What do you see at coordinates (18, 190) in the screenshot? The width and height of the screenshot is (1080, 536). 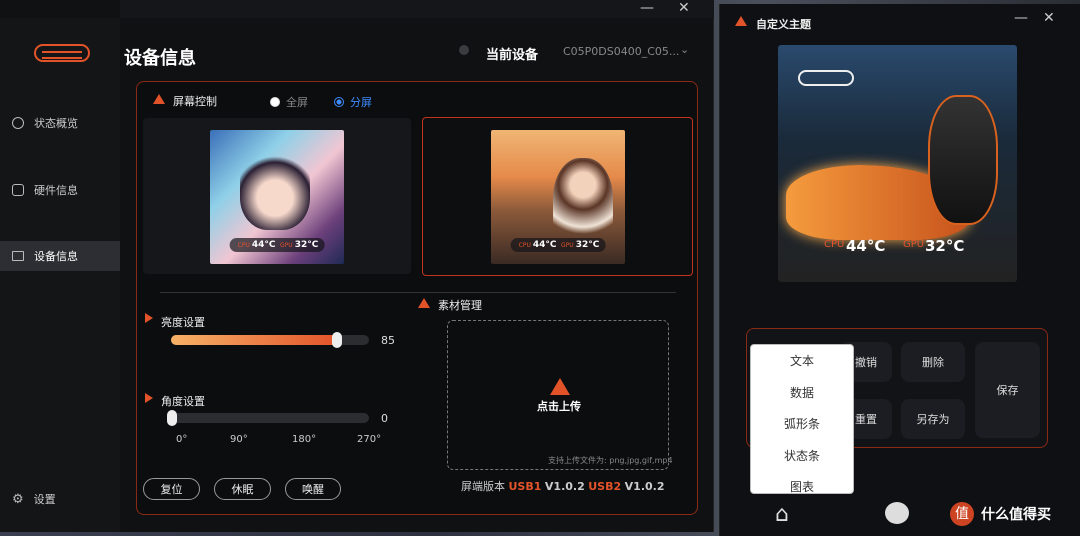 I see `copy-icon` at bounding box center [18, 190].